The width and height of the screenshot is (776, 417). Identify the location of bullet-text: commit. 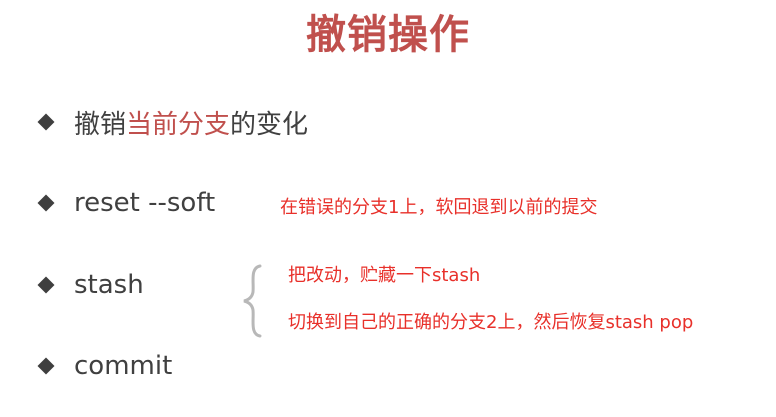
(123, 366).